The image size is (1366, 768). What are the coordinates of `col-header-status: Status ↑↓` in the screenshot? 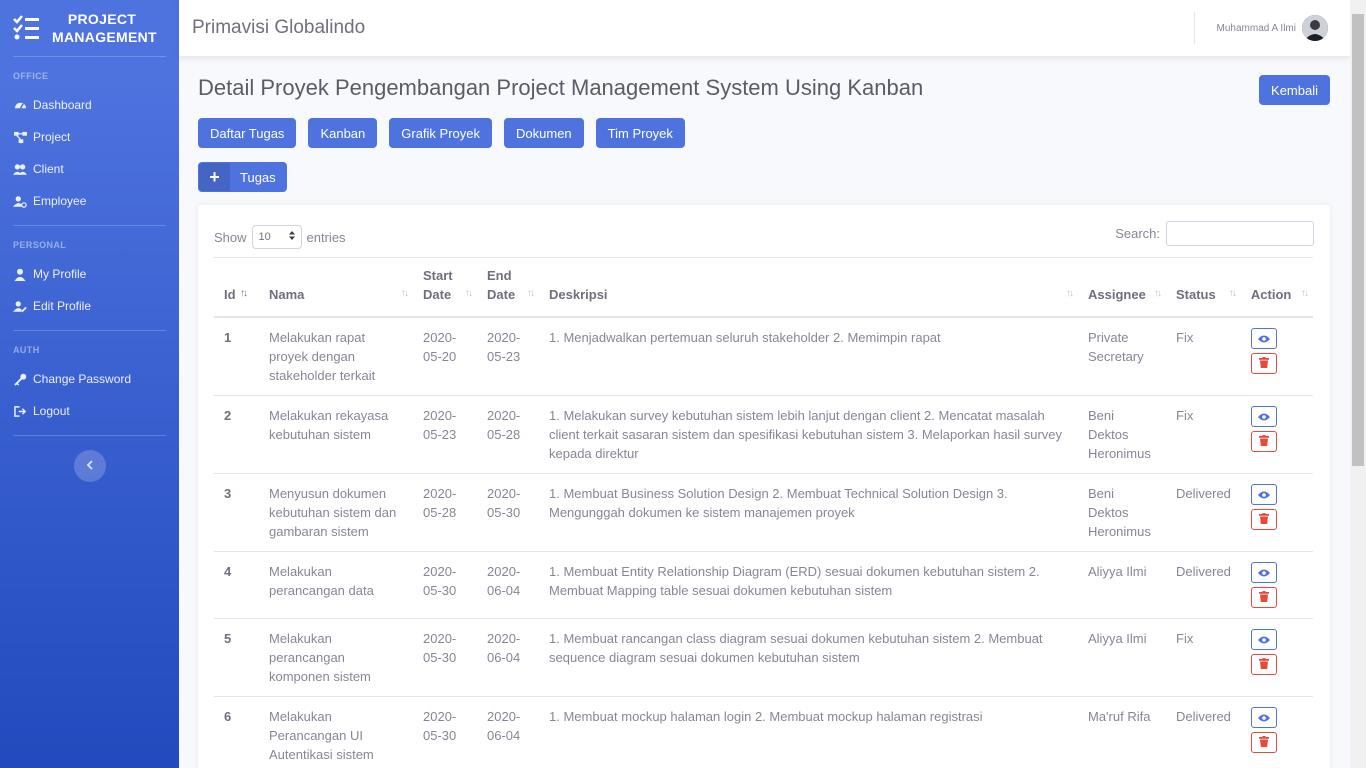 It's located at (1203, 287).